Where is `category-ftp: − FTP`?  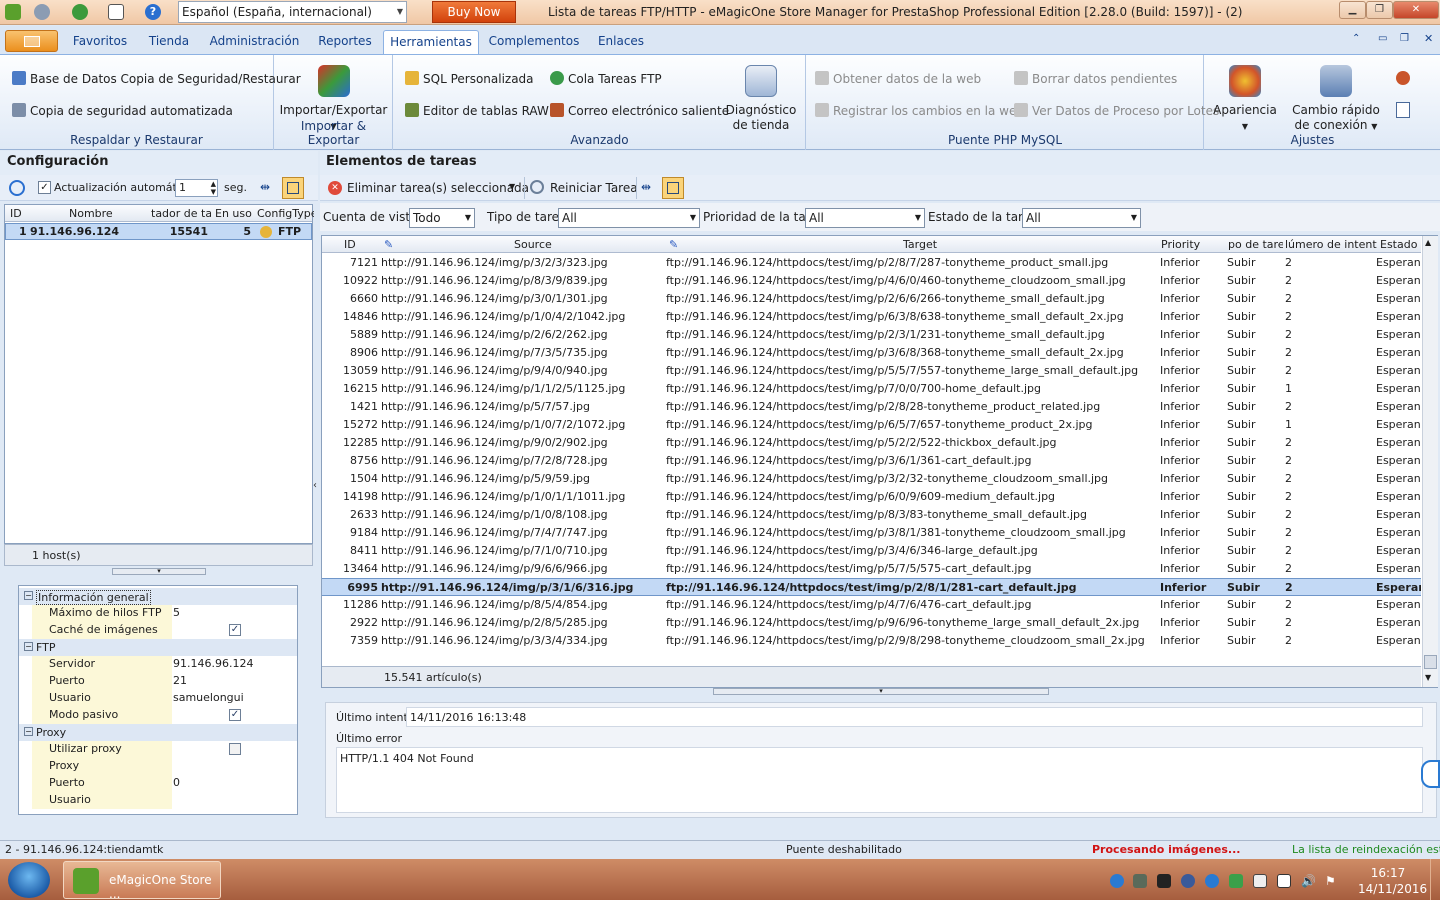
category-ftp: − FTP is located at coordinates (158, 647).